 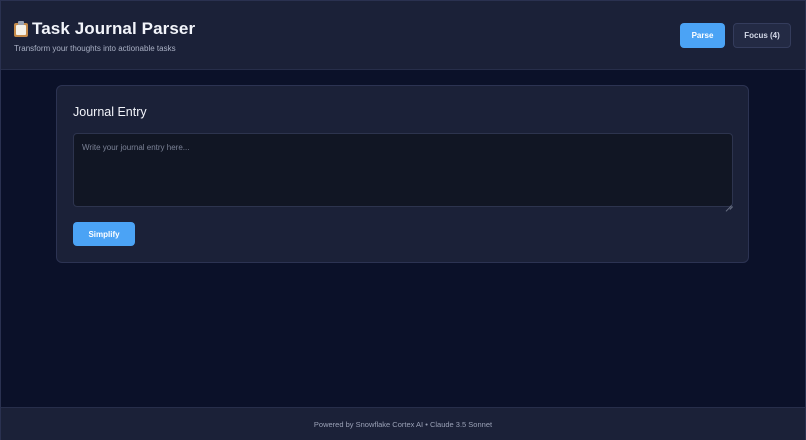 What do you see at coordinates (104, 234) in the screenshot?
I see `simplify-button: Simplify` at bounding box center [104, 234].